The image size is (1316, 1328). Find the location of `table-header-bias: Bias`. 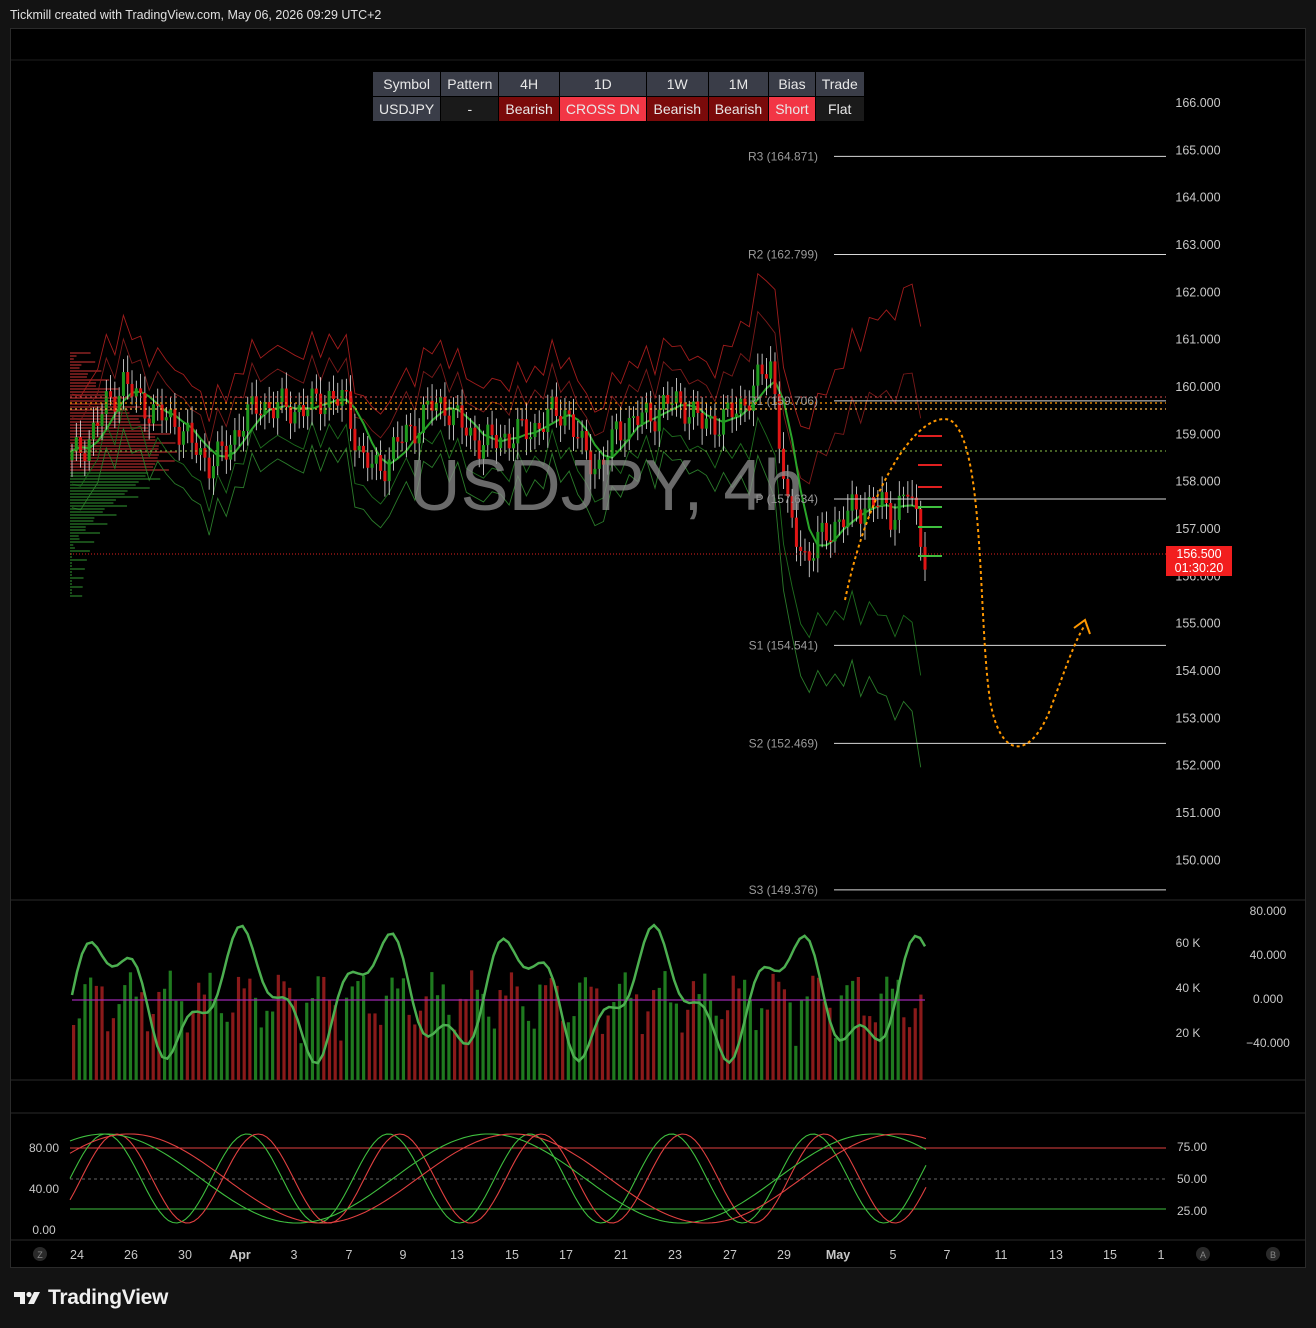

table-header-bias: Bias is located at coordinates (792, 84).